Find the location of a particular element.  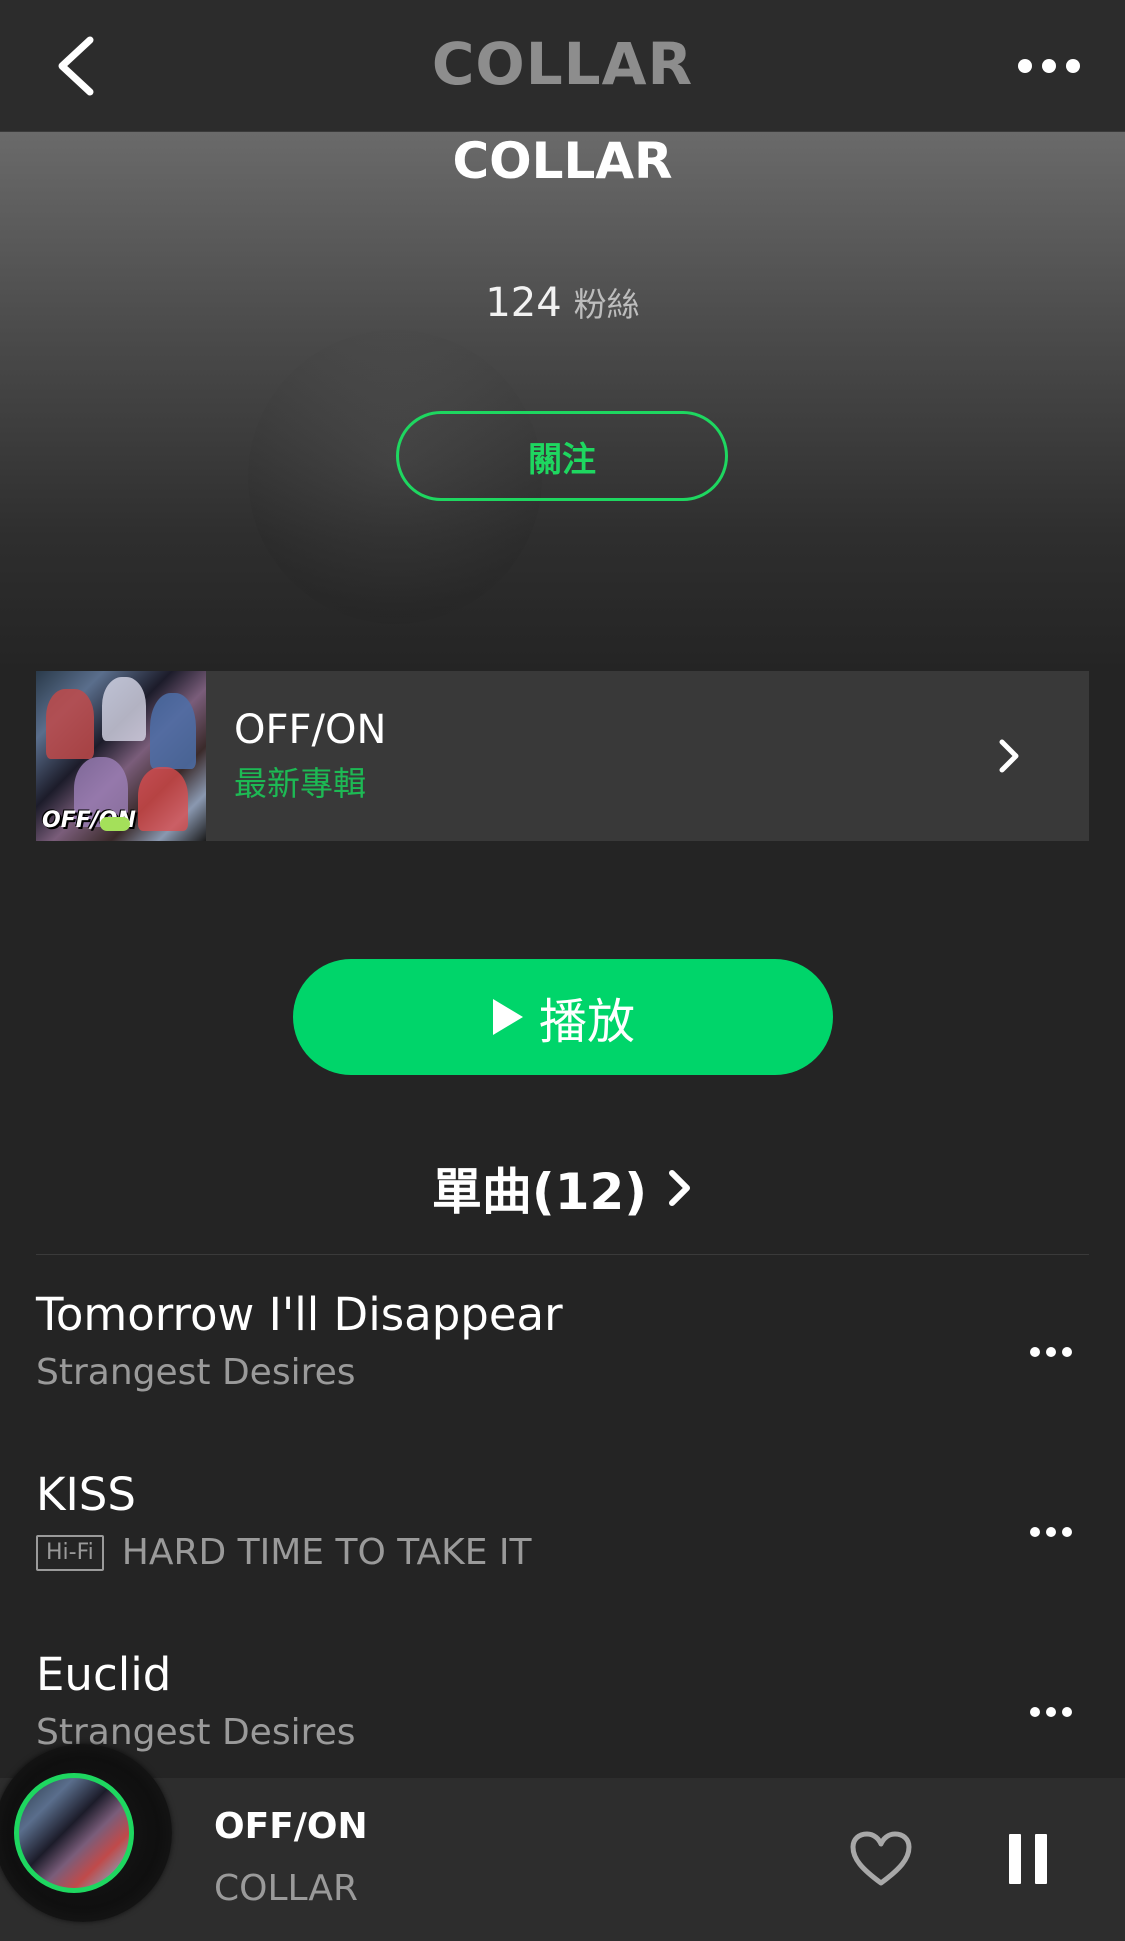

track-title: Euclid is located at coordinates (104, 1674).